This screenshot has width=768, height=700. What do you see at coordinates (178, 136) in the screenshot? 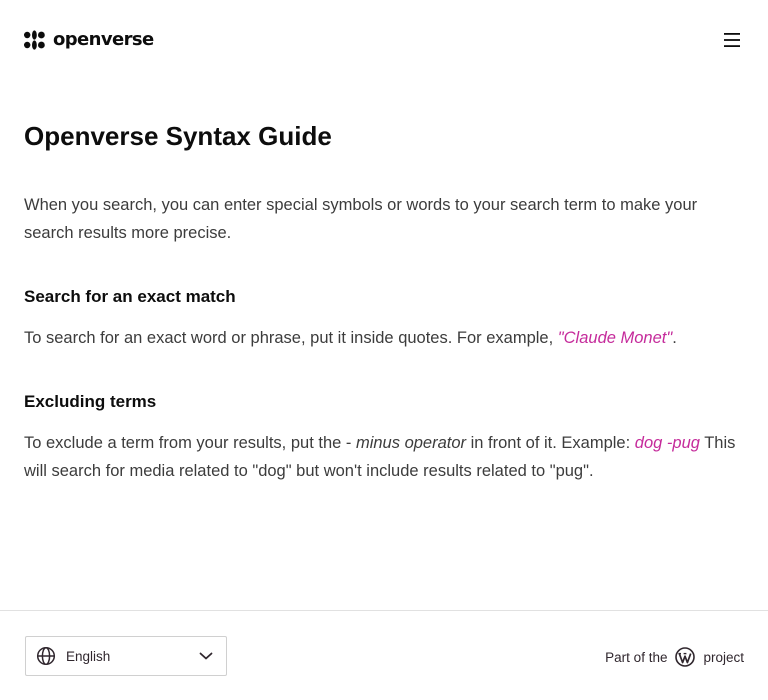
I see `page-title: Openverse Syntax Guide` at bounding box center [178, 136].